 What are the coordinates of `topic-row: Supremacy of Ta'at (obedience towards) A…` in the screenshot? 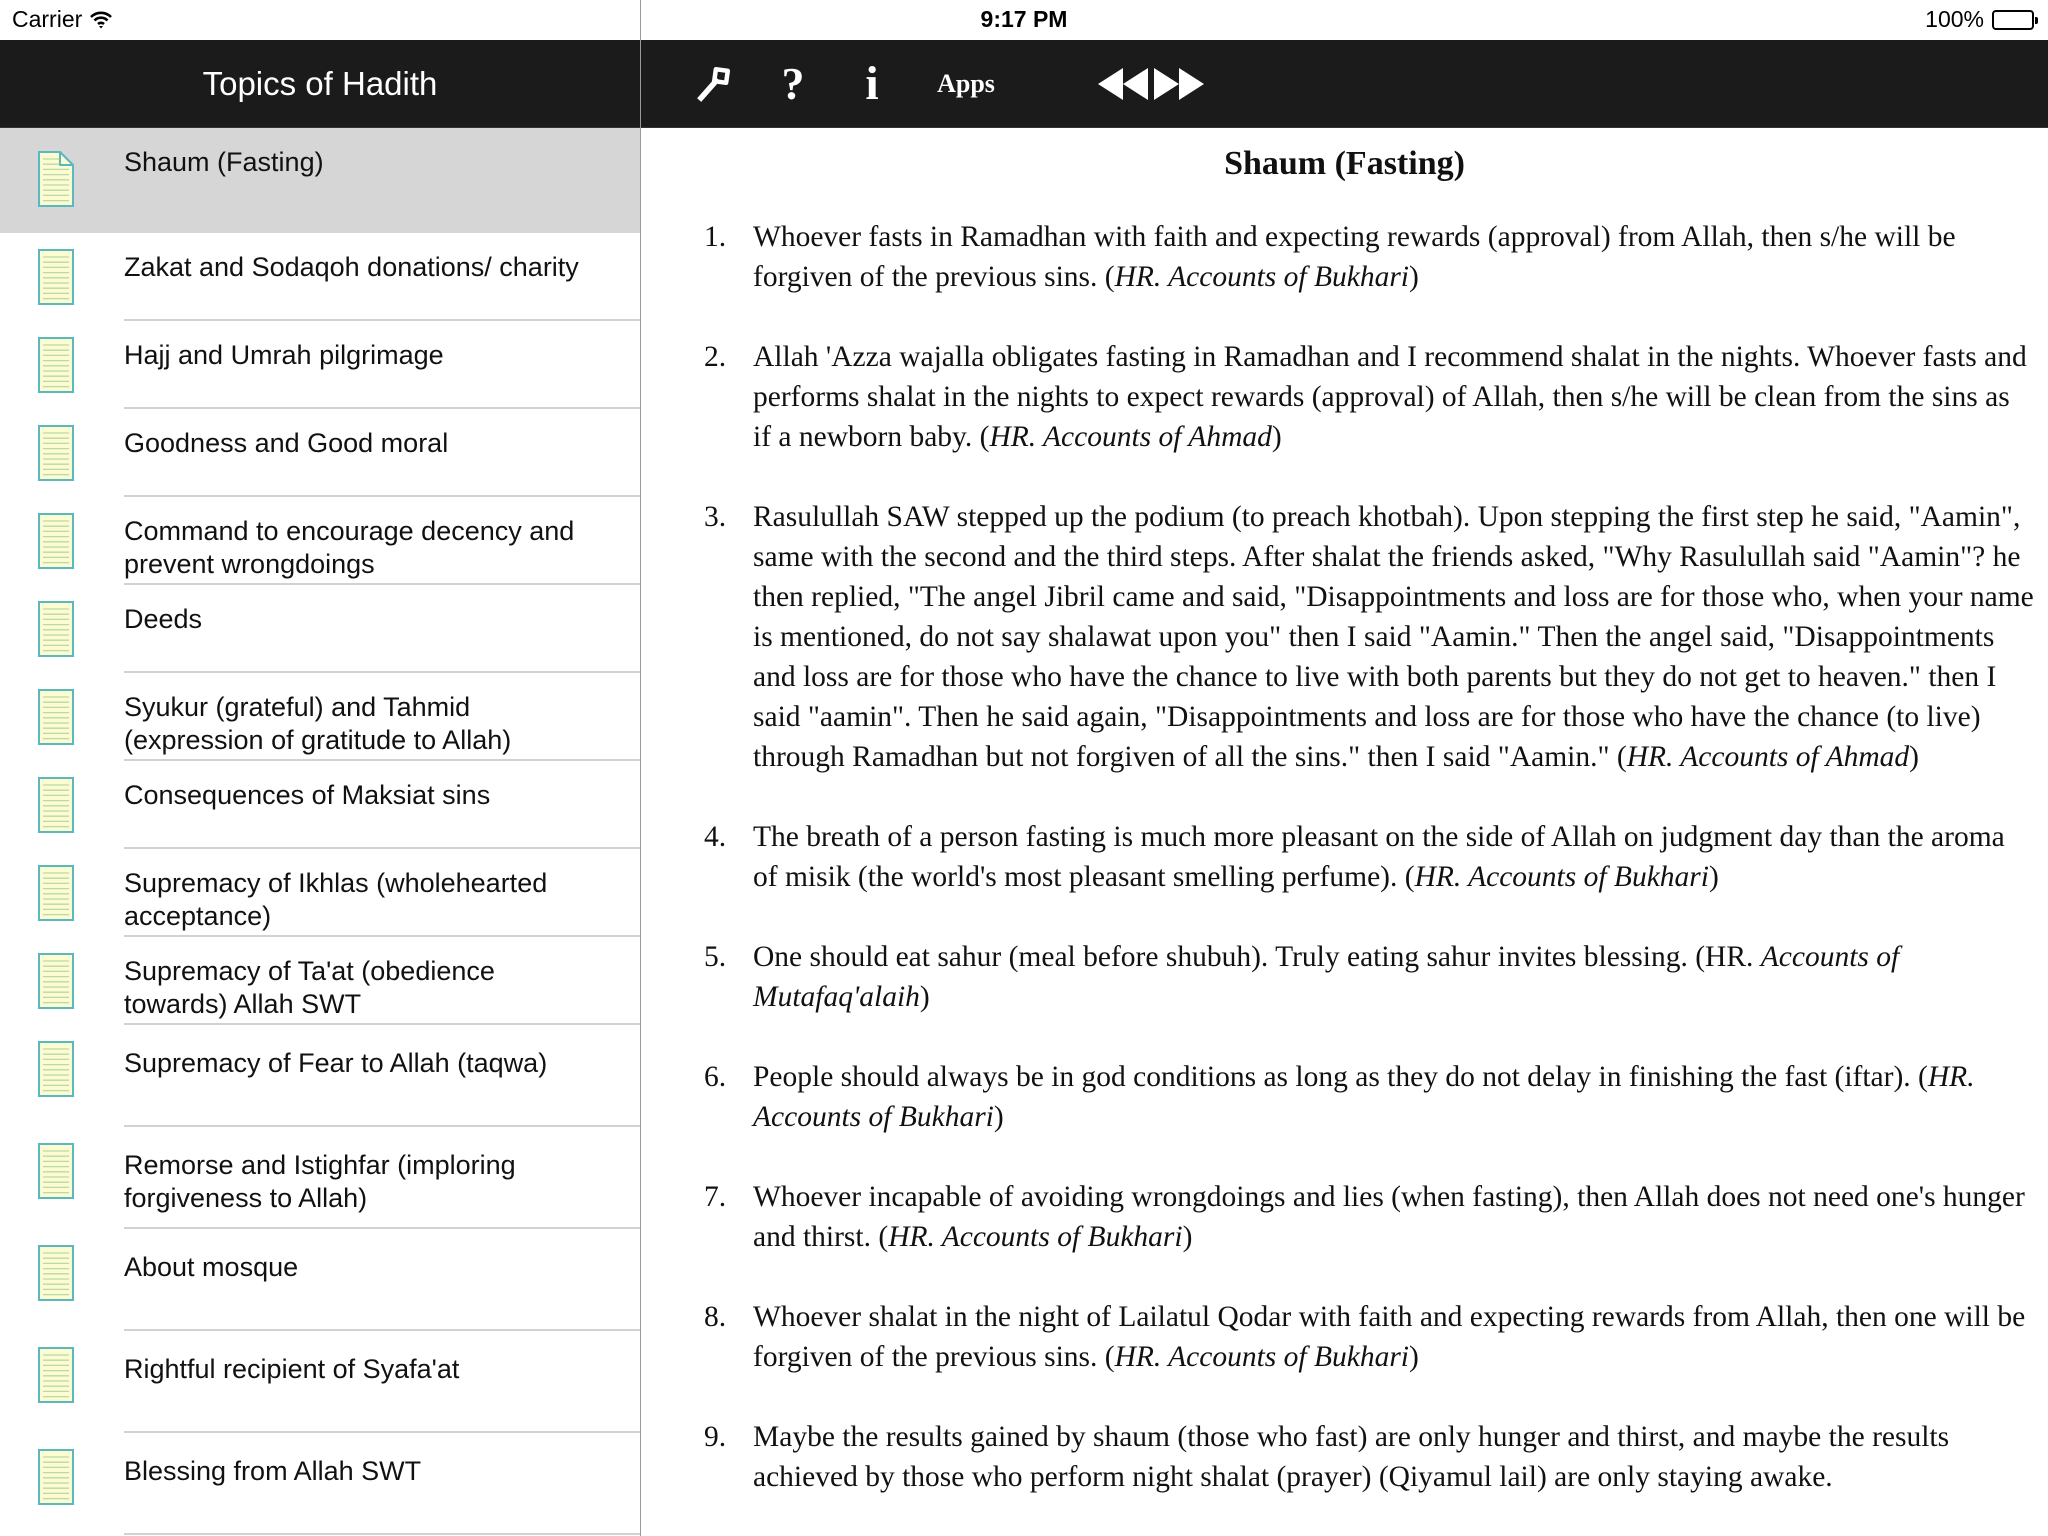 It's located at (320, 981).